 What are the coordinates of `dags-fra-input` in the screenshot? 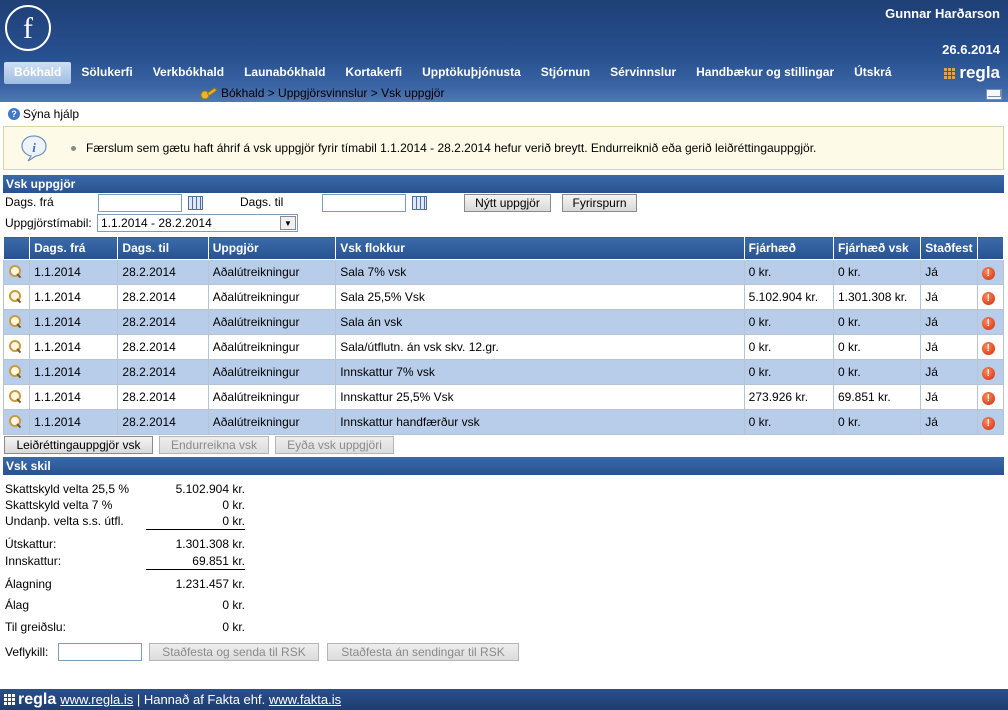 It's located at (140, 203).